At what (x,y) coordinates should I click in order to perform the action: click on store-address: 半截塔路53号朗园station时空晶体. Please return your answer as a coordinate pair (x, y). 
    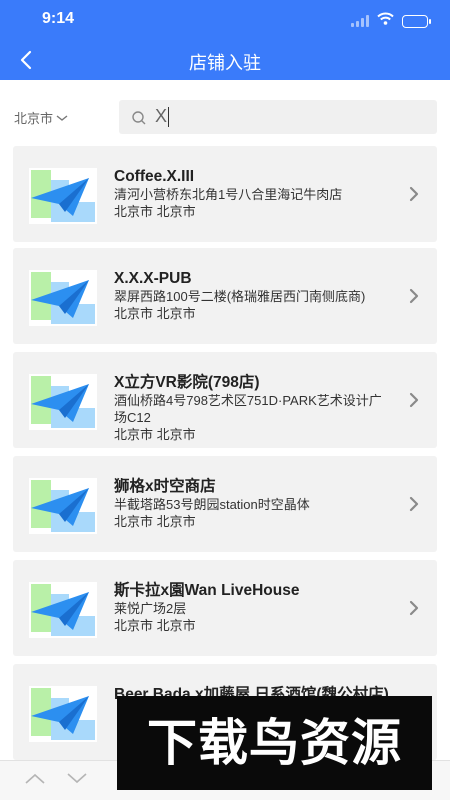
    Looking at the image, I should click on (212, 504).